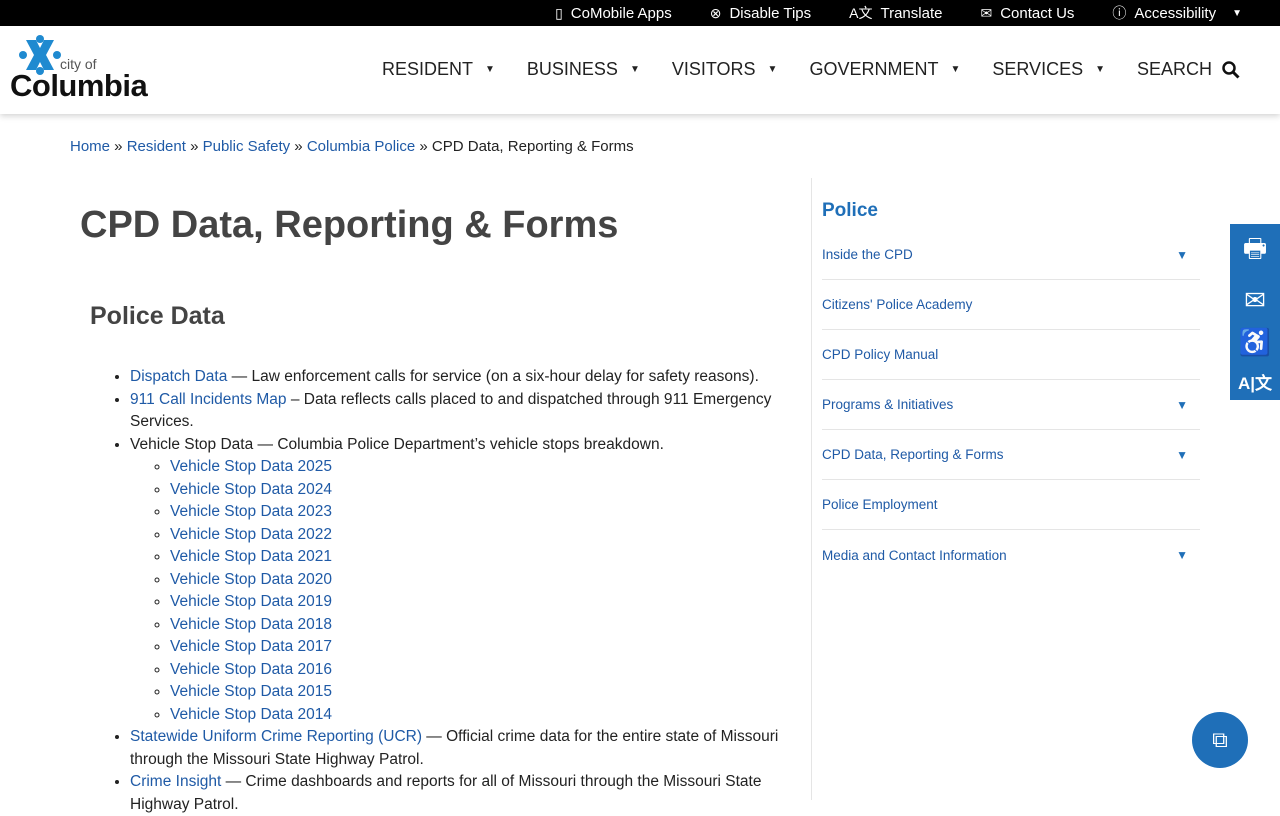 The height and width of the screenshot is (816, 1280). I want to click on dispatch-data-link: Dispatch Data, so click(178, 376).